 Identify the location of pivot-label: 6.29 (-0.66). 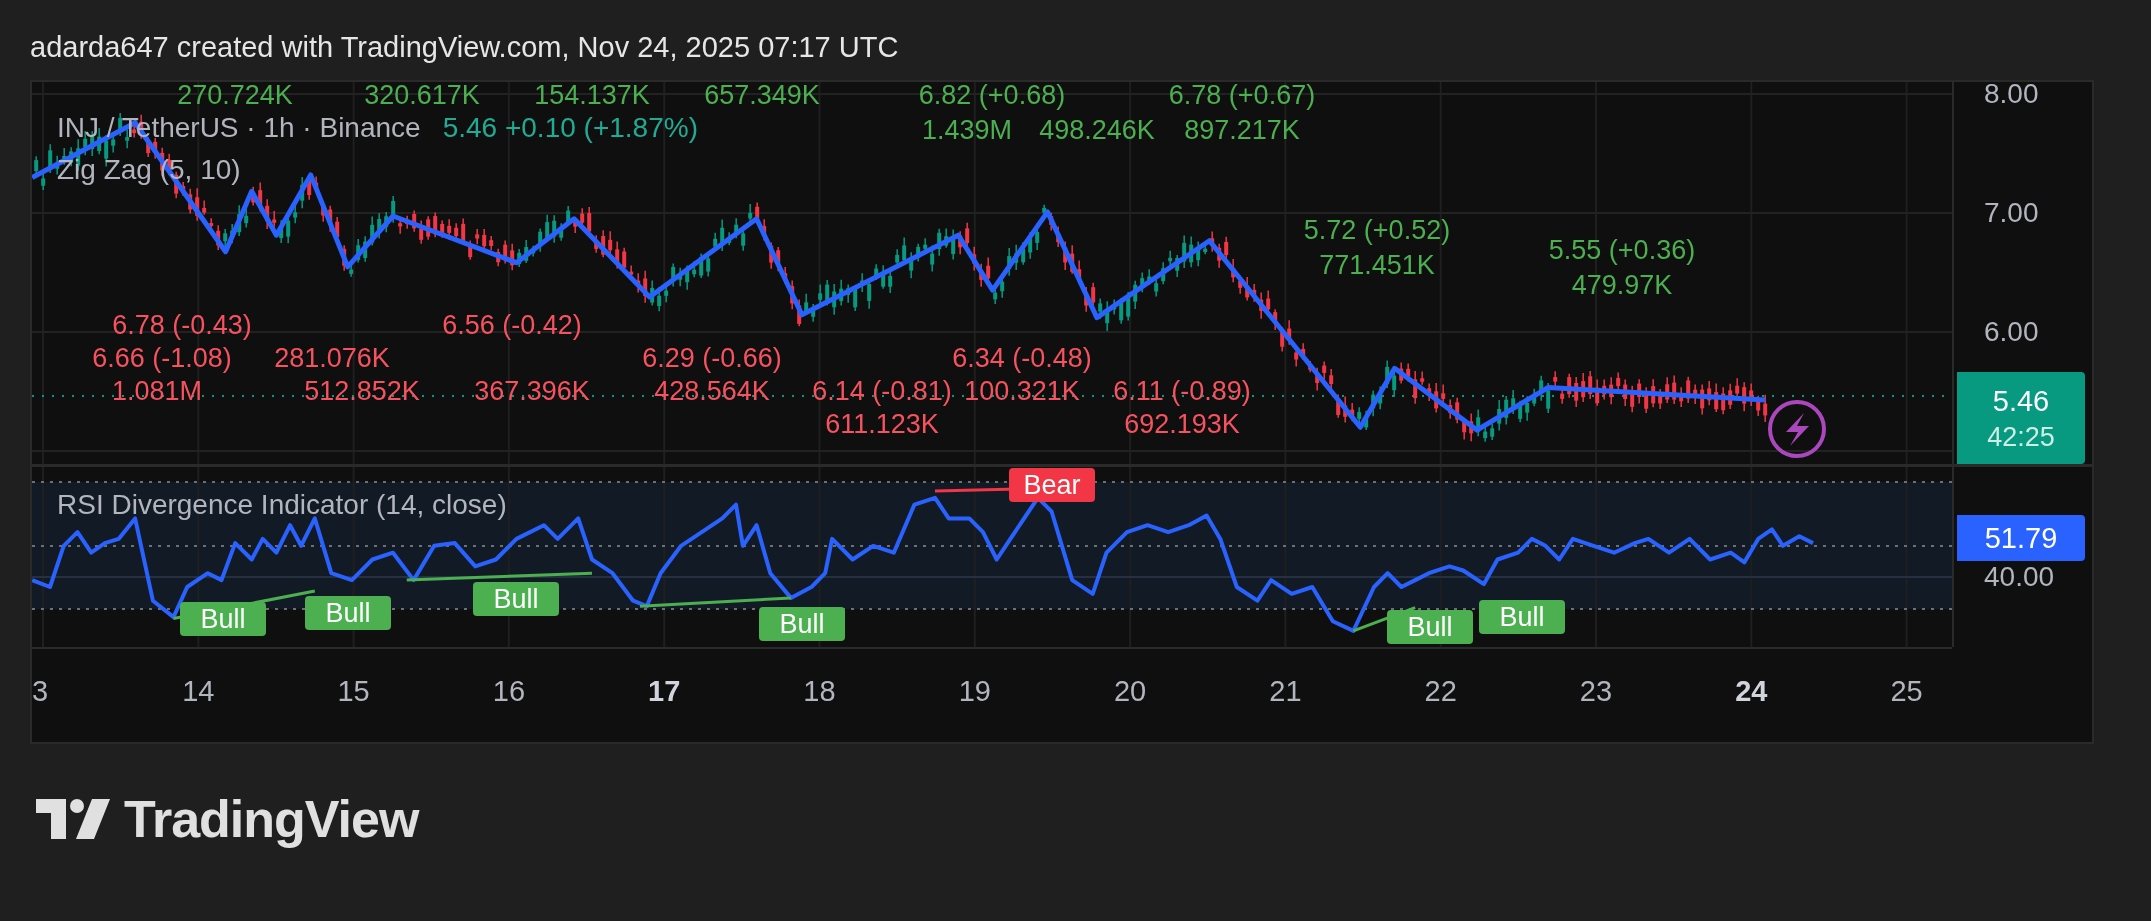
(712, 358).